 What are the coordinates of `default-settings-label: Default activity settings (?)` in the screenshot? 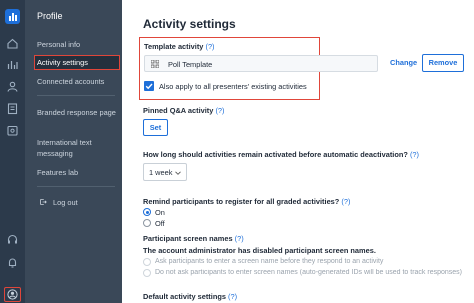 It's located at (190, 296).